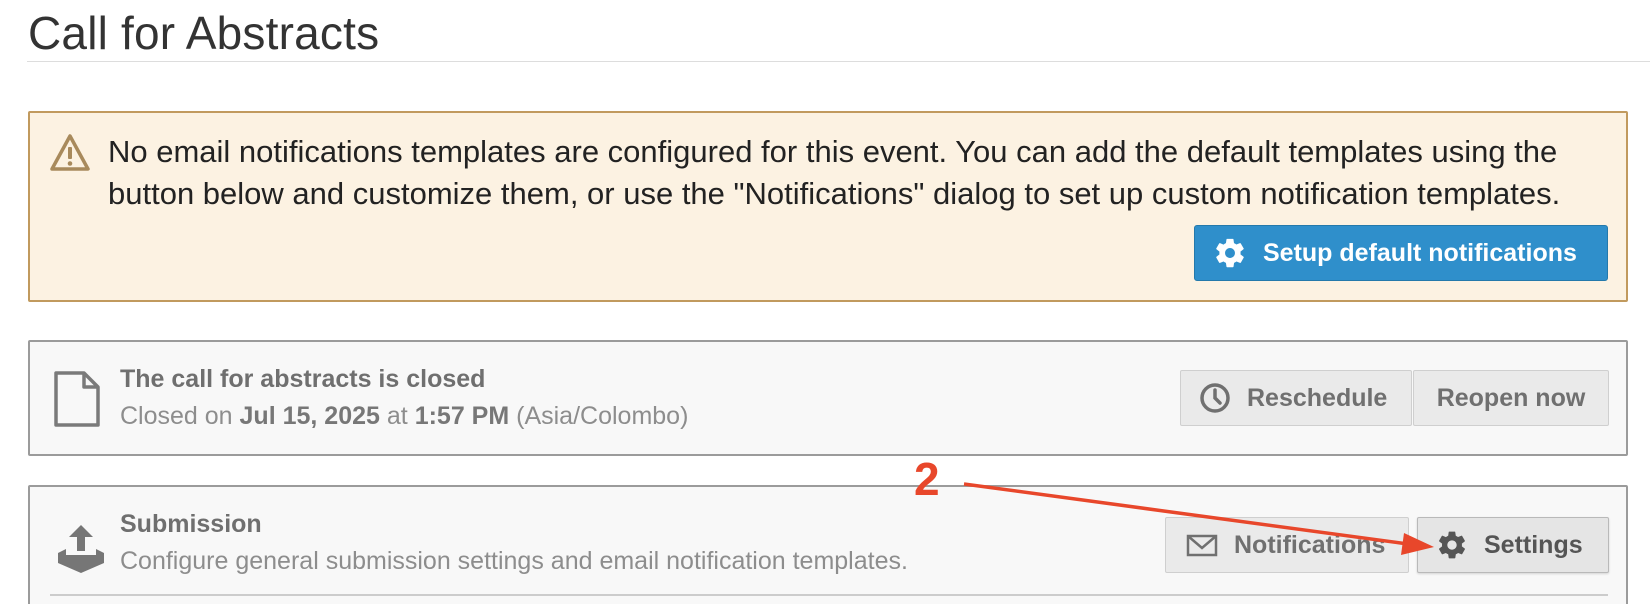  Describe the element at coordinates (176, 416) in the screenshot. I see `closed-prefix: Closed on` at that location.